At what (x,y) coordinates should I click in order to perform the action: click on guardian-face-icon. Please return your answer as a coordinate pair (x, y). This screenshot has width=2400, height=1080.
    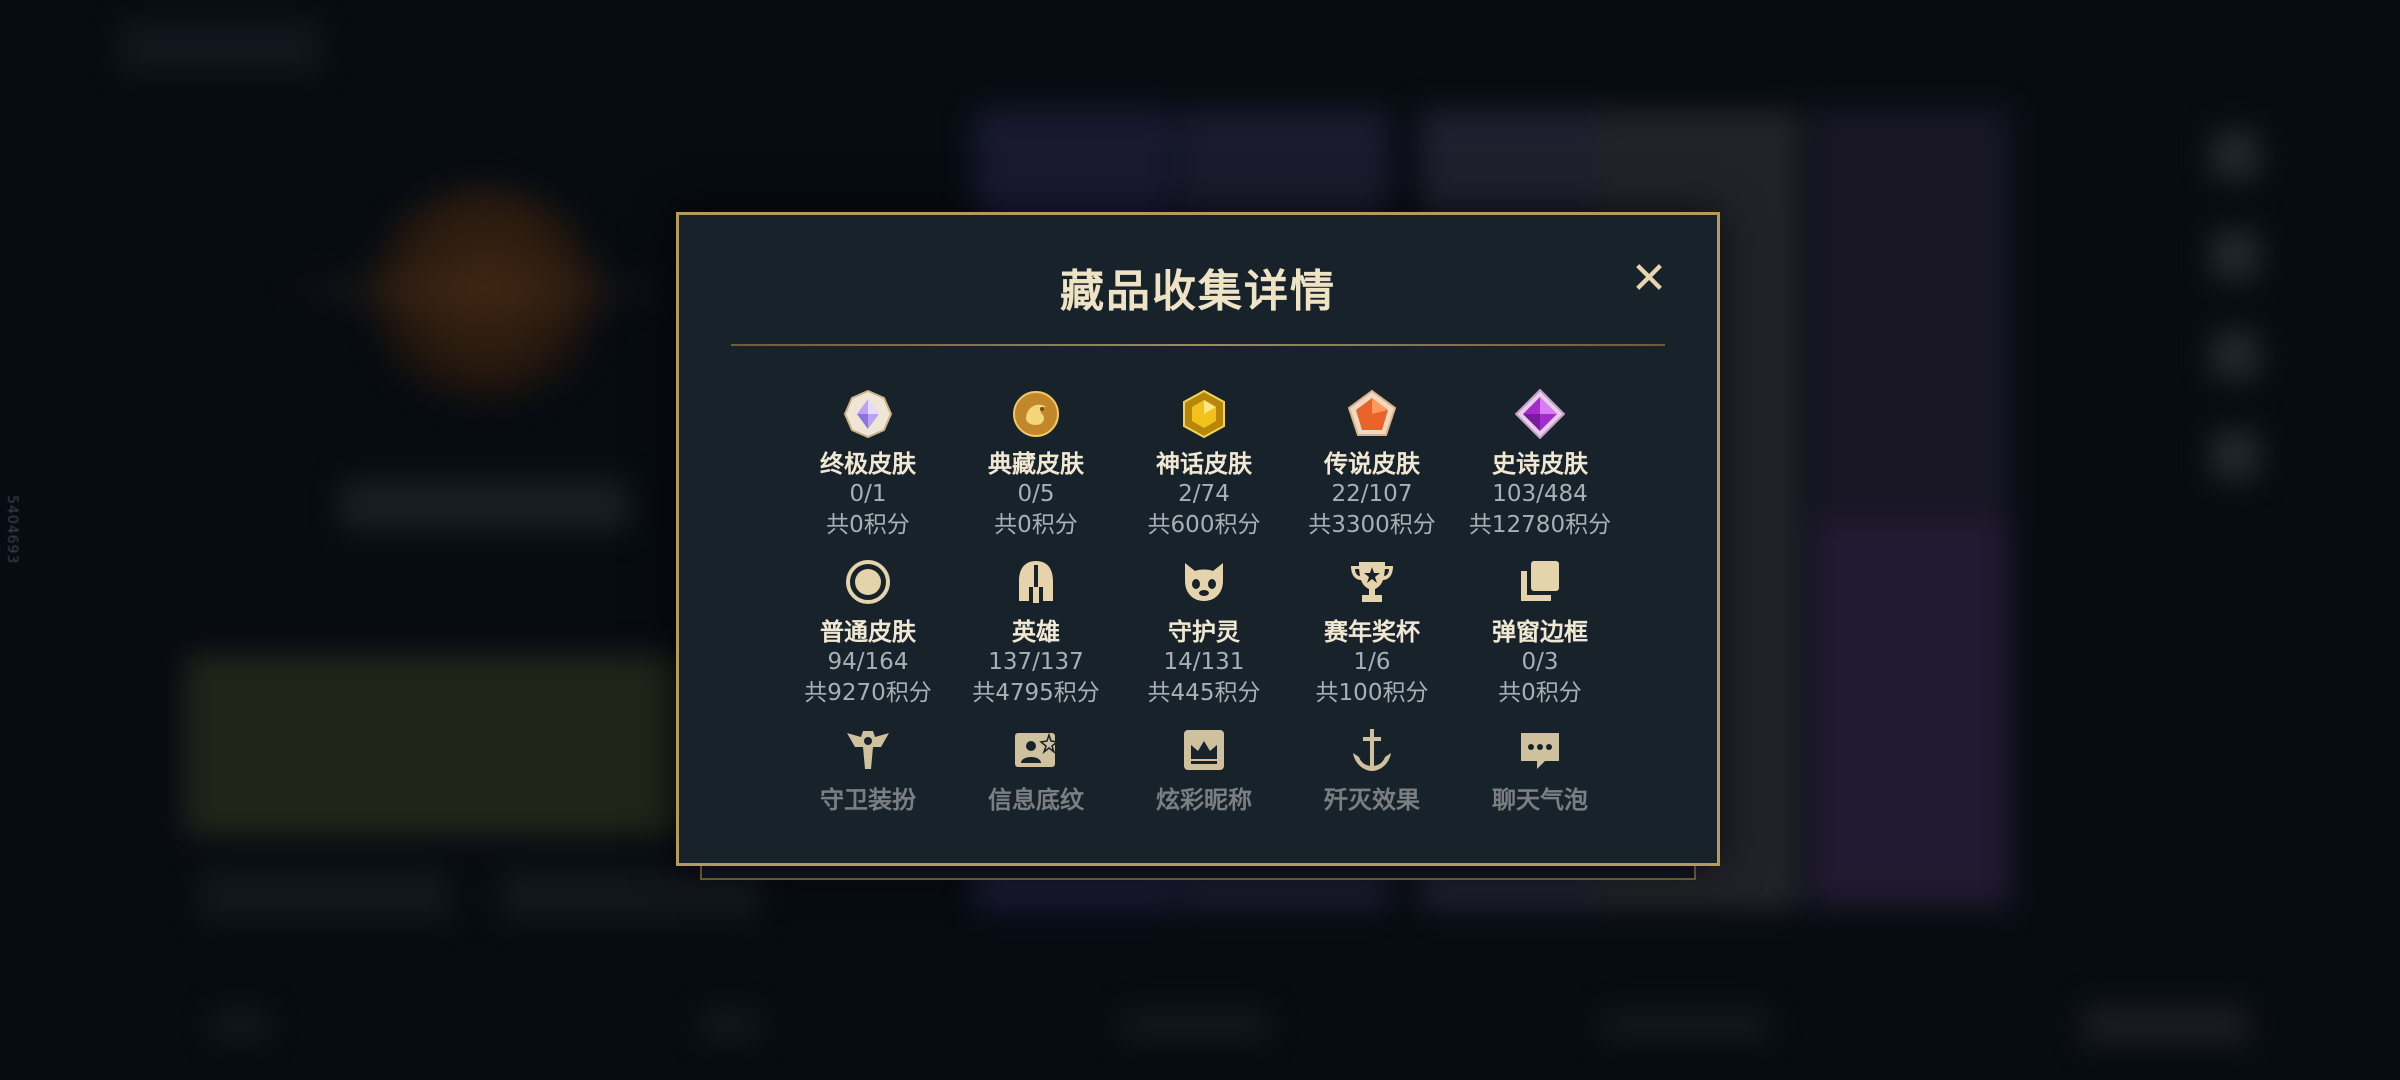
    Looking at the image, I should click on (1204, 582).